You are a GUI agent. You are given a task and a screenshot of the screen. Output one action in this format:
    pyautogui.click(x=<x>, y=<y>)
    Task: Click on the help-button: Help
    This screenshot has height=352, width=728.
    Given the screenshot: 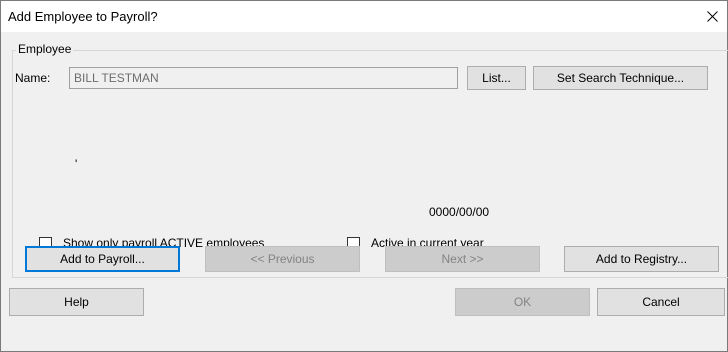 What is the action you would take?
    pyautogui.click(x=76, y=302)
    